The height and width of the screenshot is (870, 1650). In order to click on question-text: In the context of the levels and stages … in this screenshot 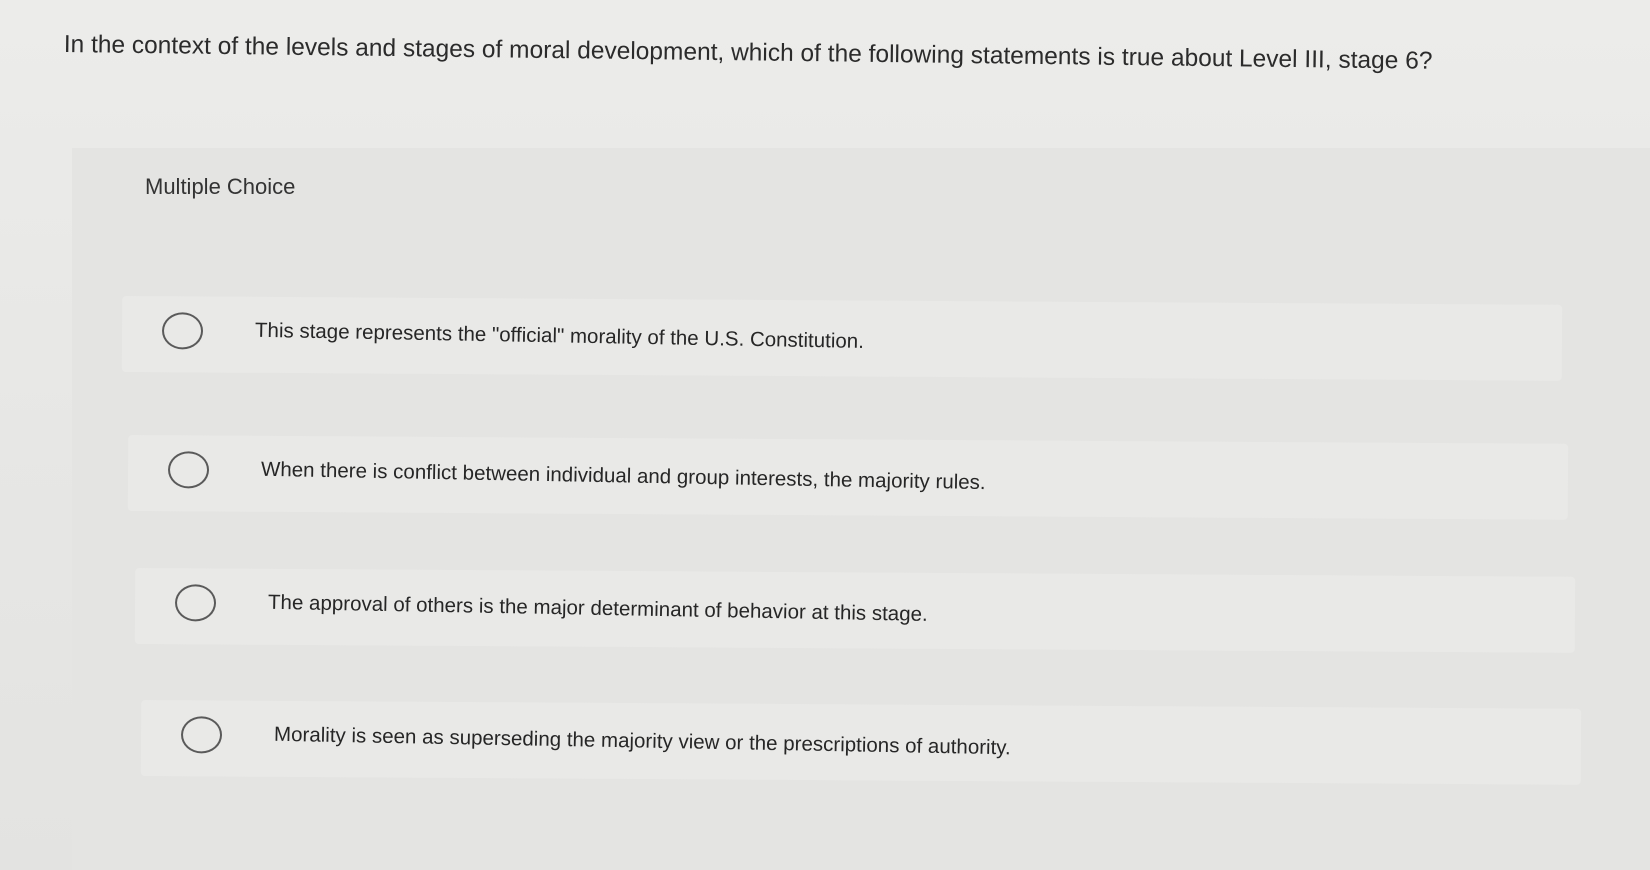, I will do `click(748, 52)`.